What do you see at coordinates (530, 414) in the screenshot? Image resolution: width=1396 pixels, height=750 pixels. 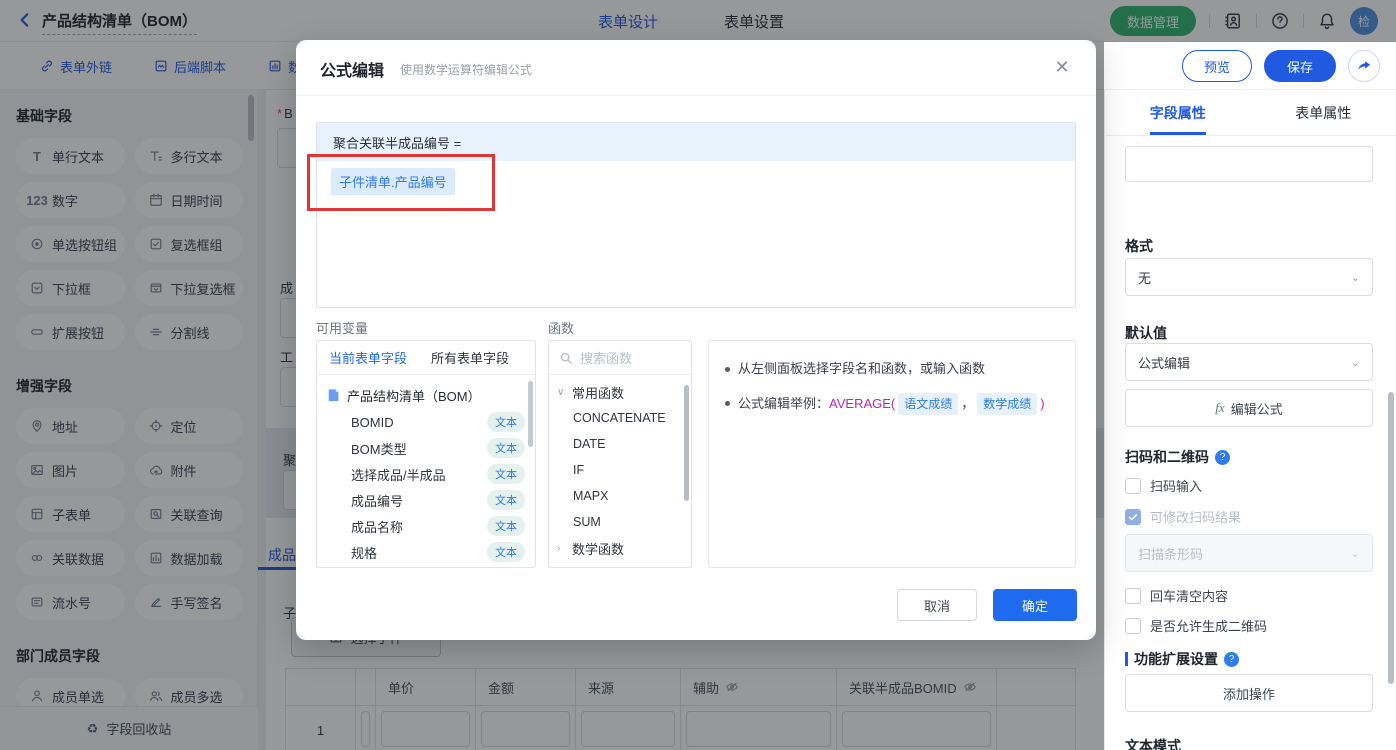 I see `variables-scrollbar` at bounding box center [530, 414].